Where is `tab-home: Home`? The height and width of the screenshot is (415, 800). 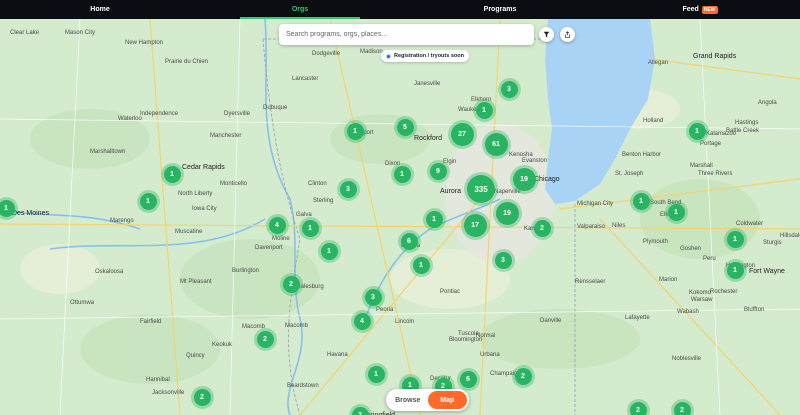
tab-home: Home is located at coordinates (100, 9).